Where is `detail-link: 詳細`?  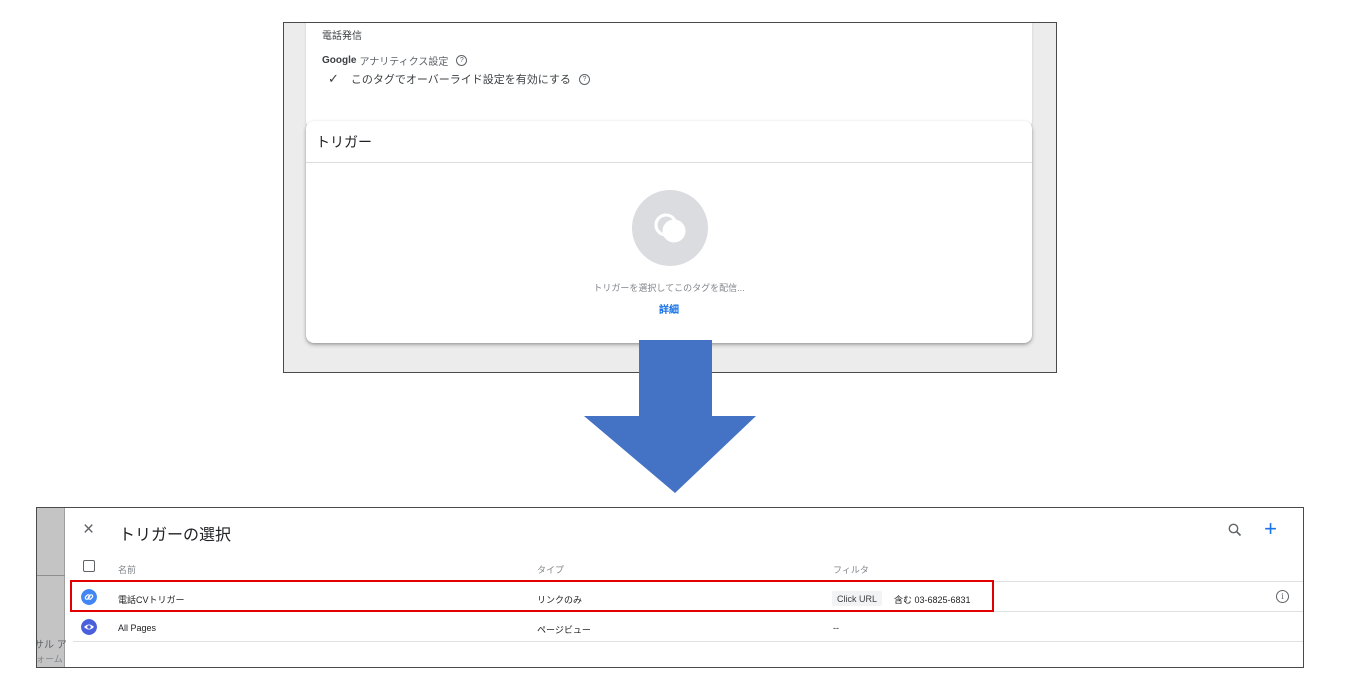
detail-link: 詳細 is located at coordinates (669, 308).